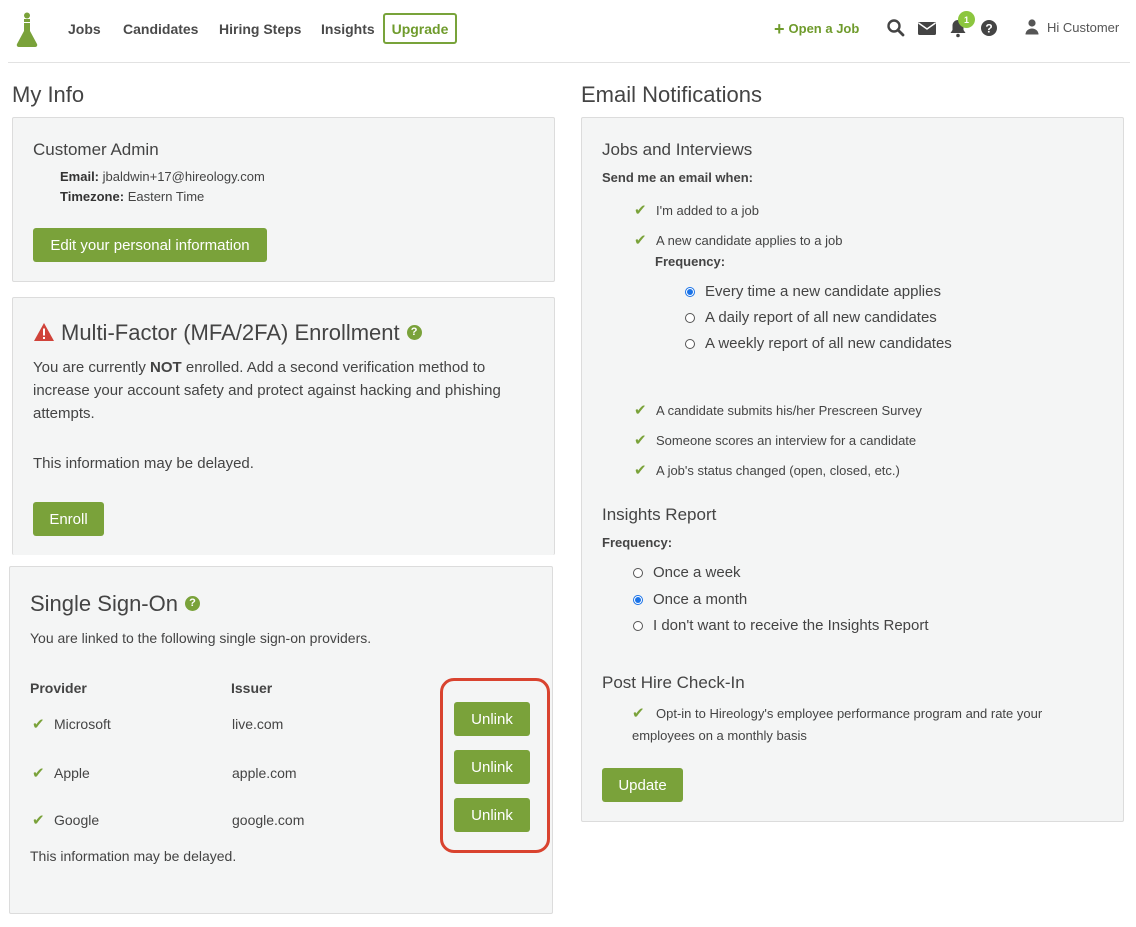  I want to click on email-line: Email: jbaldwin+17@hireology.com, so click(162, 176).